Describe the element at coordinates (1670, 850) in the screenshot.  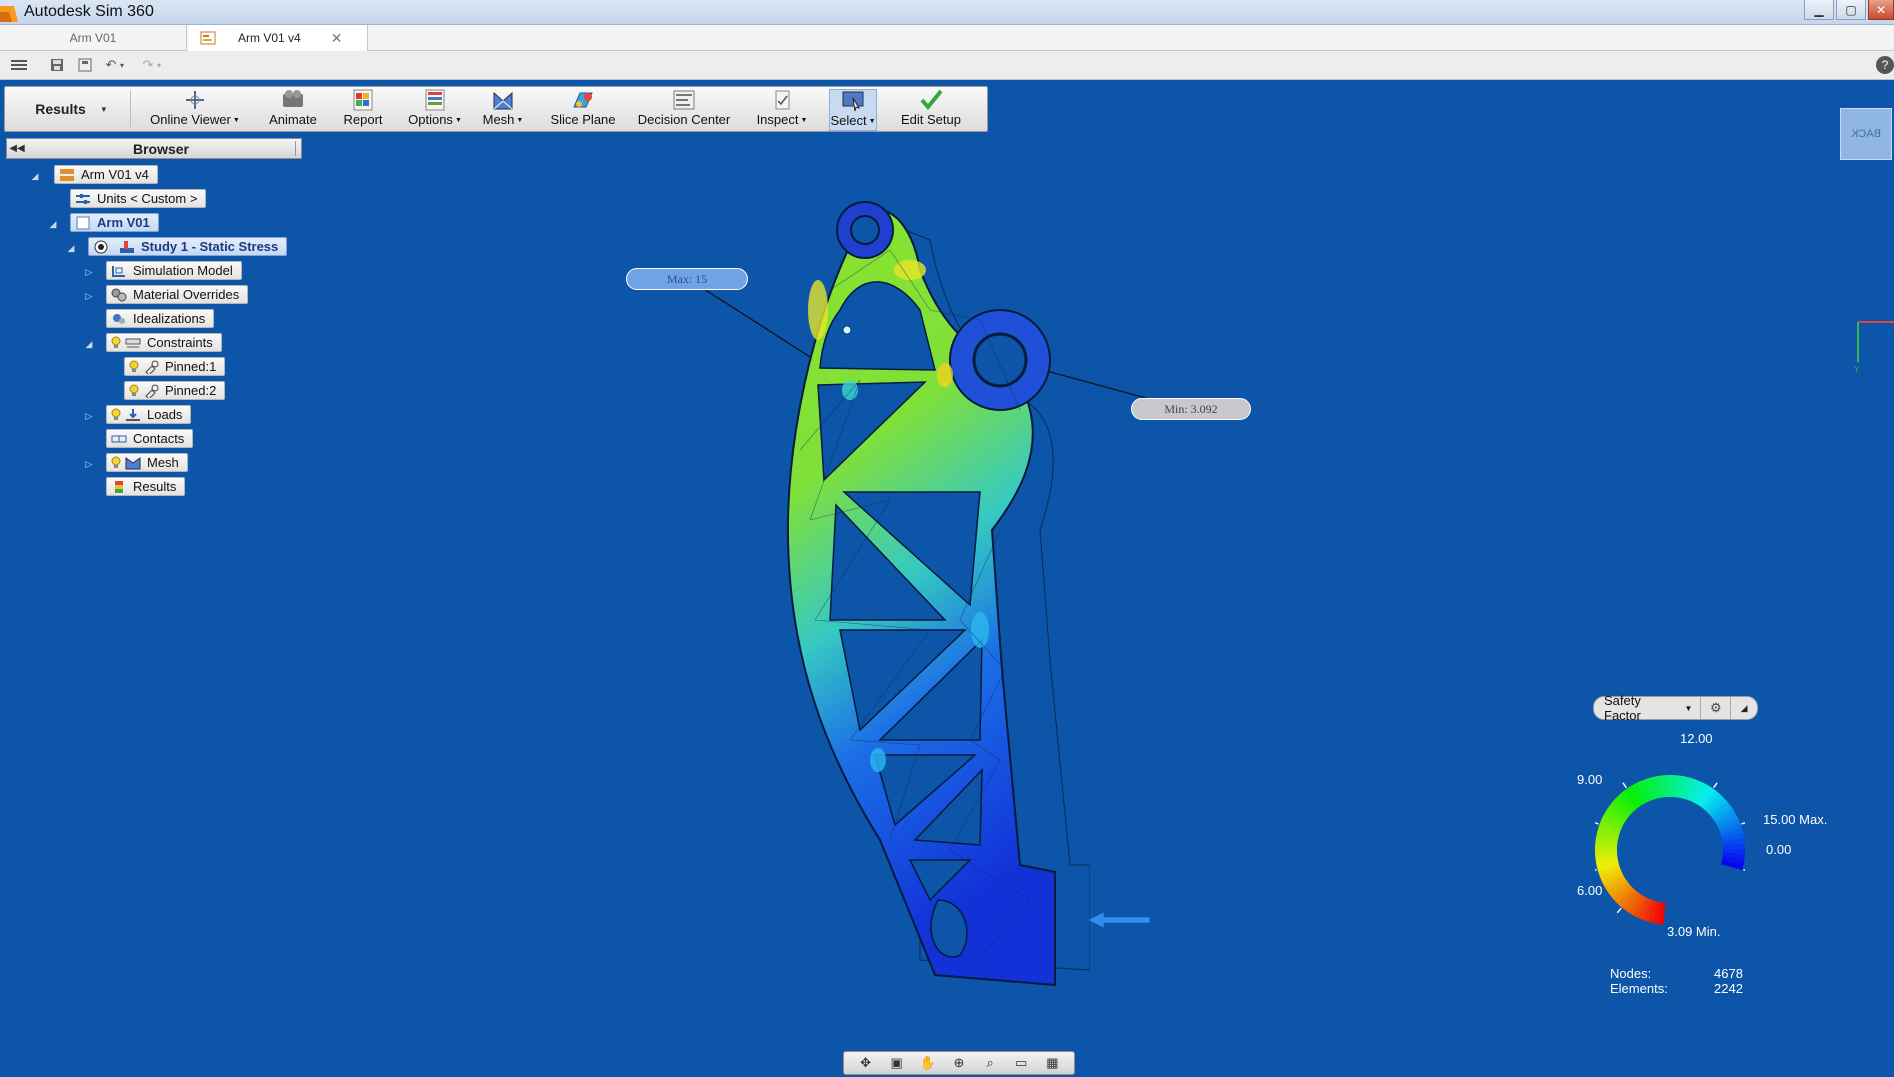
I see `safety-factor-color-ring` at that location.